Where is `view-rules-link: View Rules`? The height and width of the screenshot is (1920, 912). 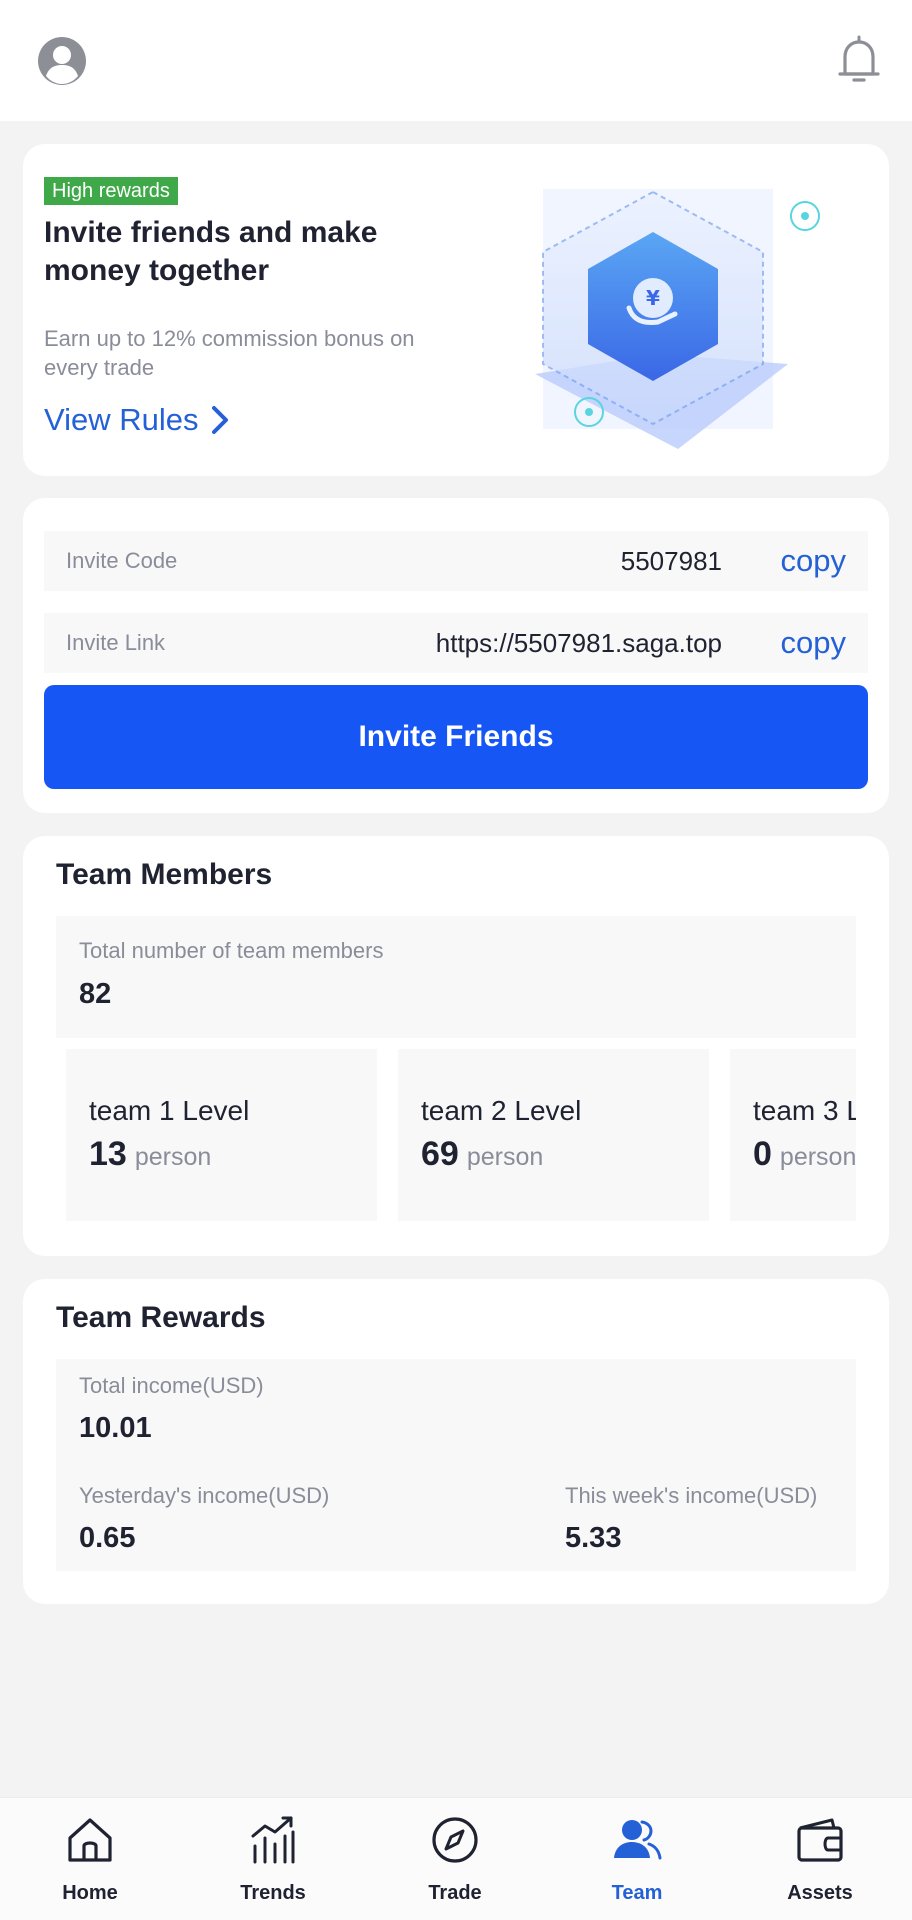
view-rules-link: View Rules is located at coordinates (136, 420).